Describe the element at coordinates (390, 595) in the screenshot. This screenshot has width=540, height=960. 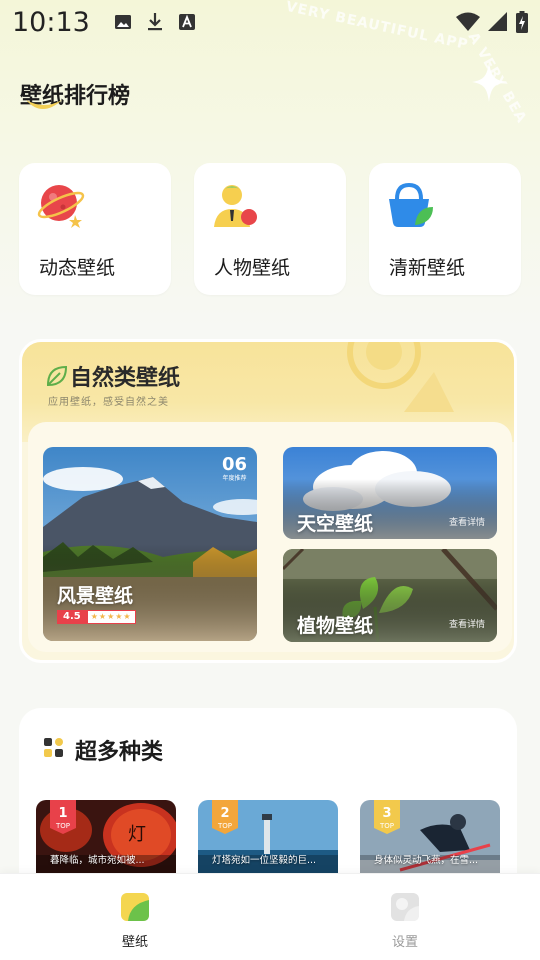
I see `plant-wallpaper-card: 植物壁纸 查看详情` at that location.